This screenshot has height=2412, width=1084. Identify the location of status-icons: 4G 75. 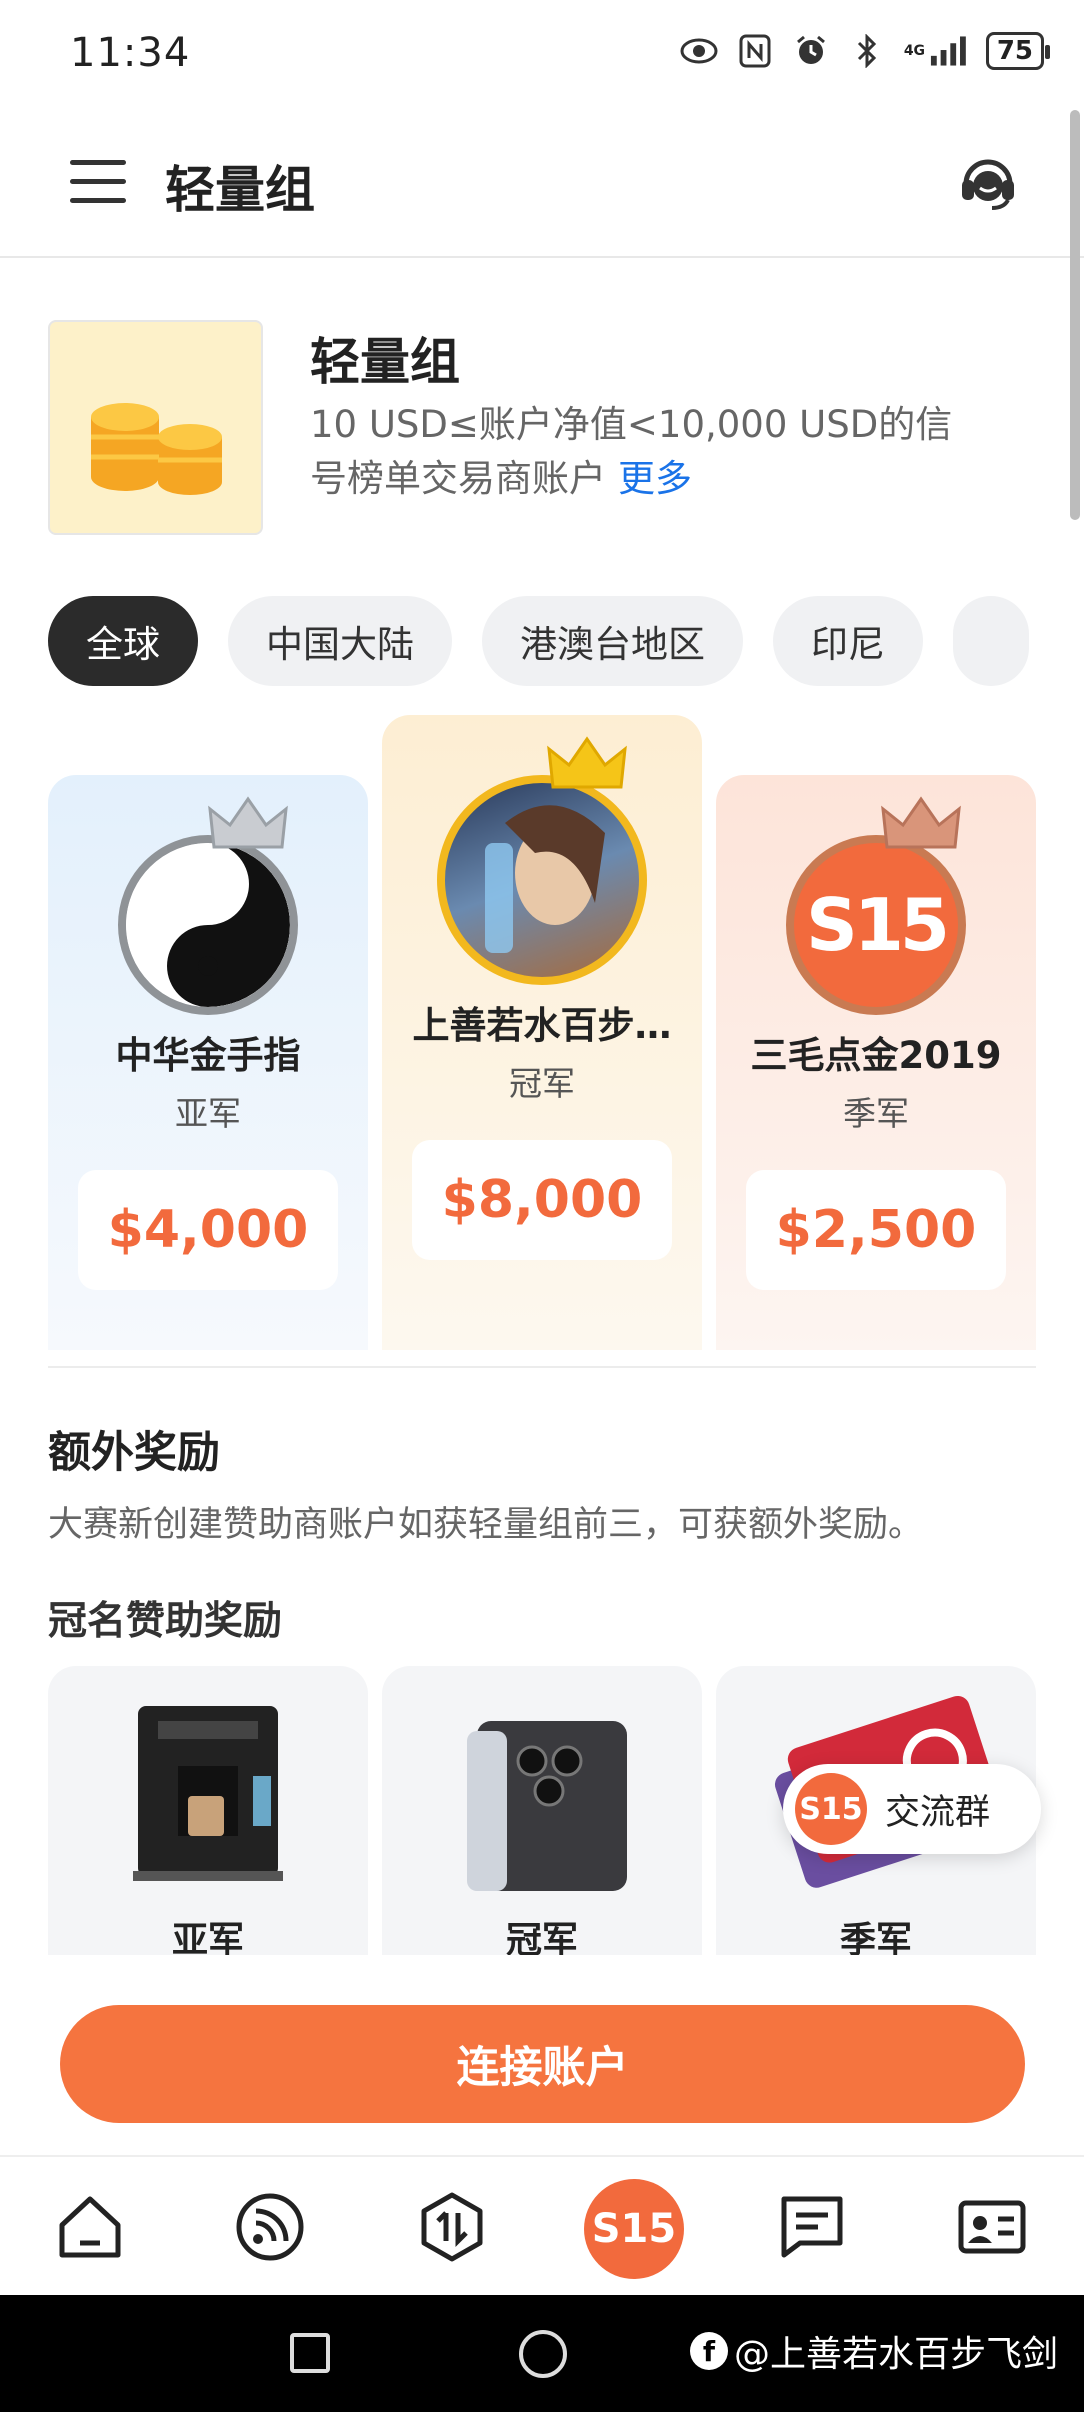
(865, 51).